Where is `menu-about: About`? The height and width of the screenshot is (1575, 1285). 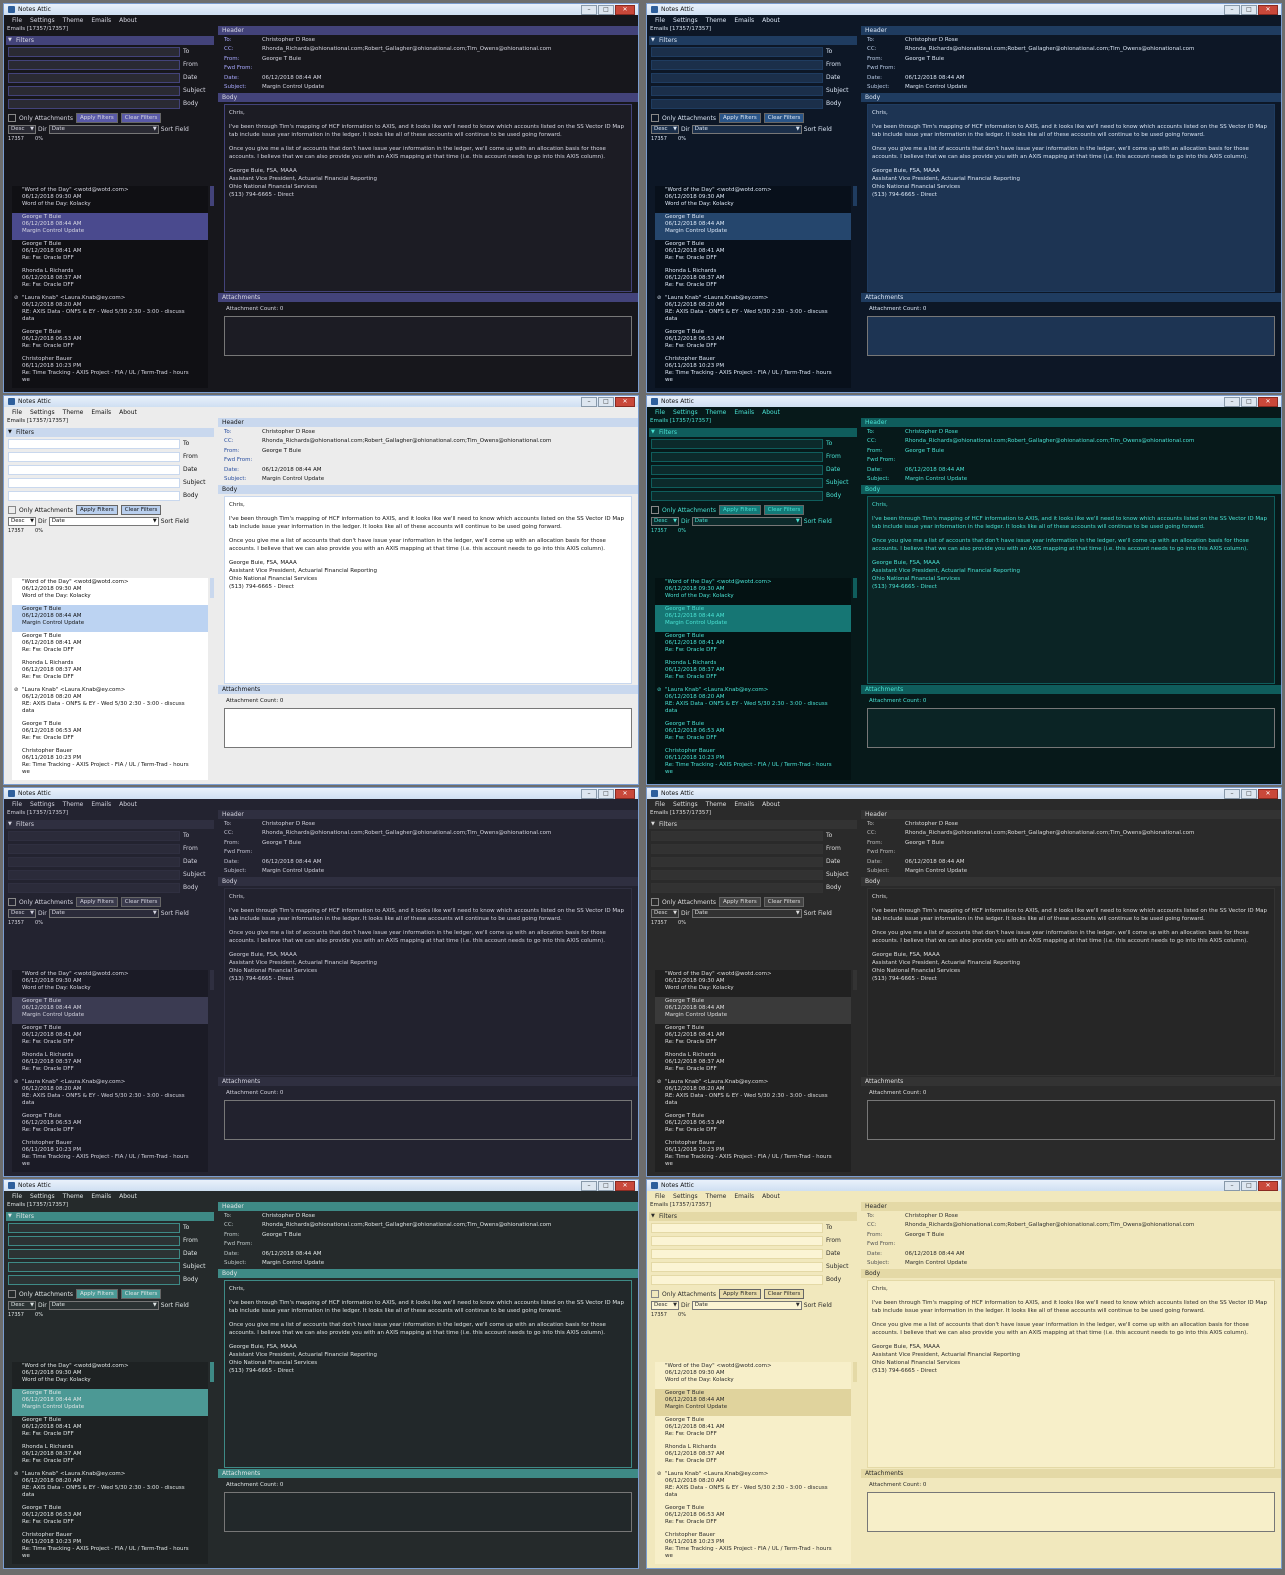
menu-about: About is located at coordinates (128, 1196).